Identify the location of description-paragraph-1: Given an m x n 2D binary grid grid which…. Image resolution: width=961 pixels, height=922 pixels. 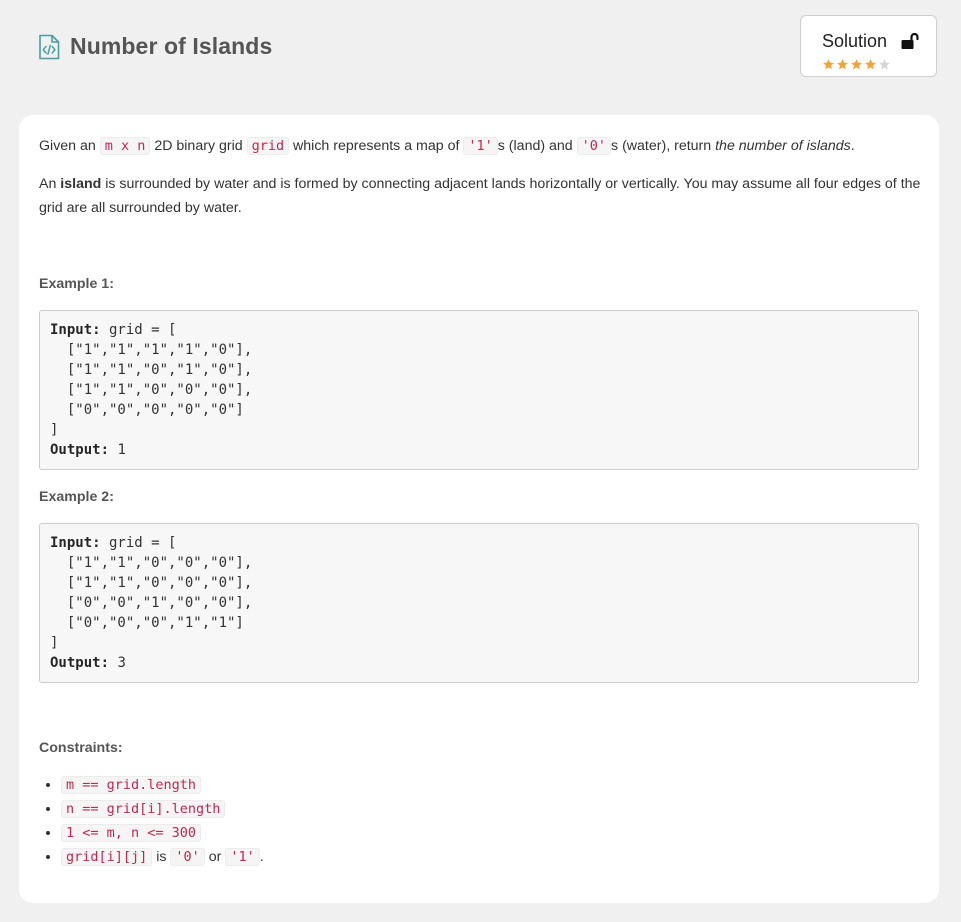
(481, 146).